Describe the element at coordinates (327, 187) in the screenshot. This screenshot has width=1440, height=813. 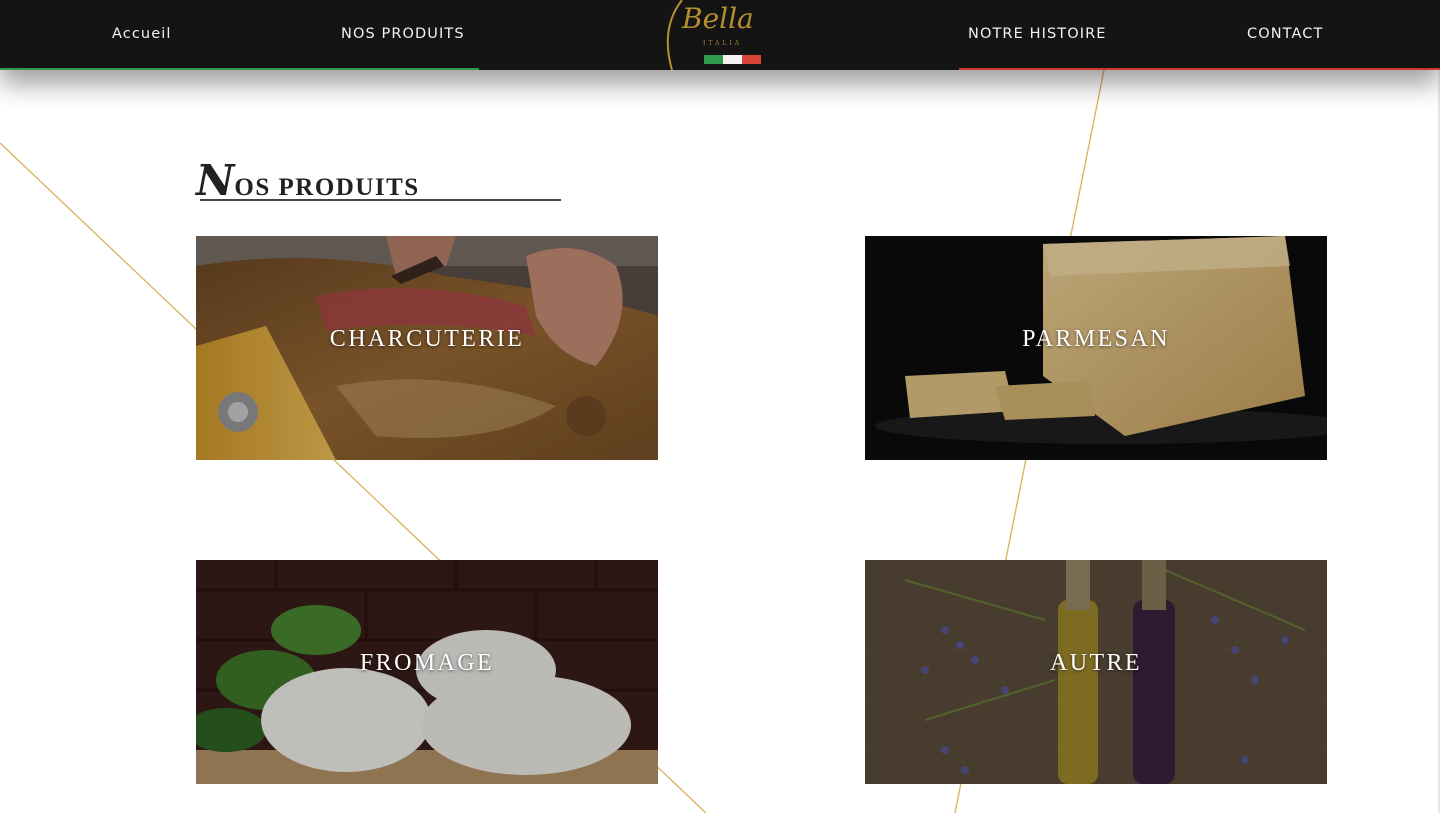
I see `section-title-text: OS PRODUITS` at that location.